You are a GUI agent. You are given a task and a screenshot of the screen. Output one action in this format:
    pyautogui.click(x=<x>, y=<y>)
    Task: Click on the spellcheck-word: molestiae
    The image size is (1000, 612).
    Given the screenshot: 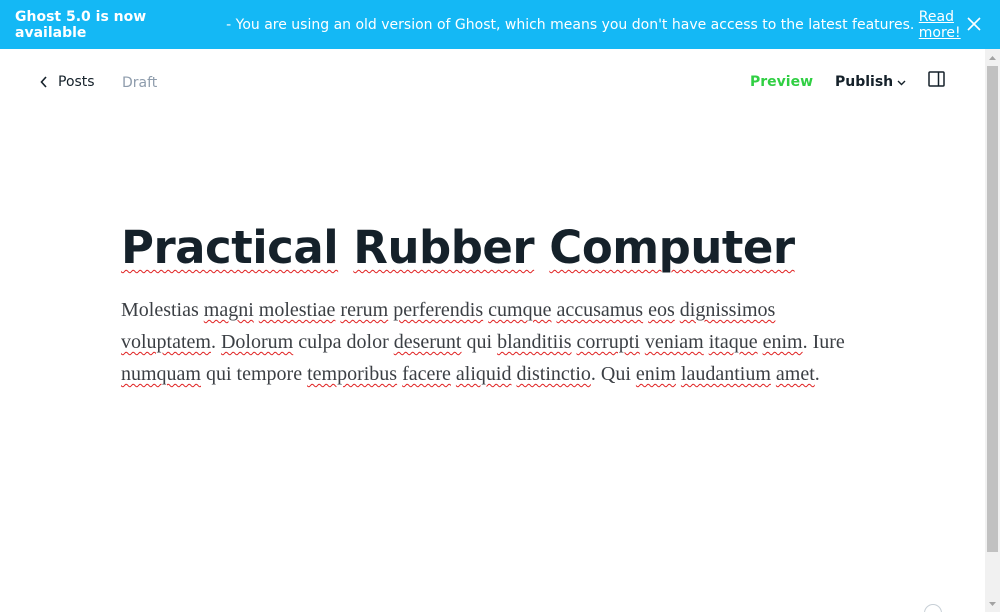 What is the action you would take?
    pyautogui.click(x=297, y=310)
    